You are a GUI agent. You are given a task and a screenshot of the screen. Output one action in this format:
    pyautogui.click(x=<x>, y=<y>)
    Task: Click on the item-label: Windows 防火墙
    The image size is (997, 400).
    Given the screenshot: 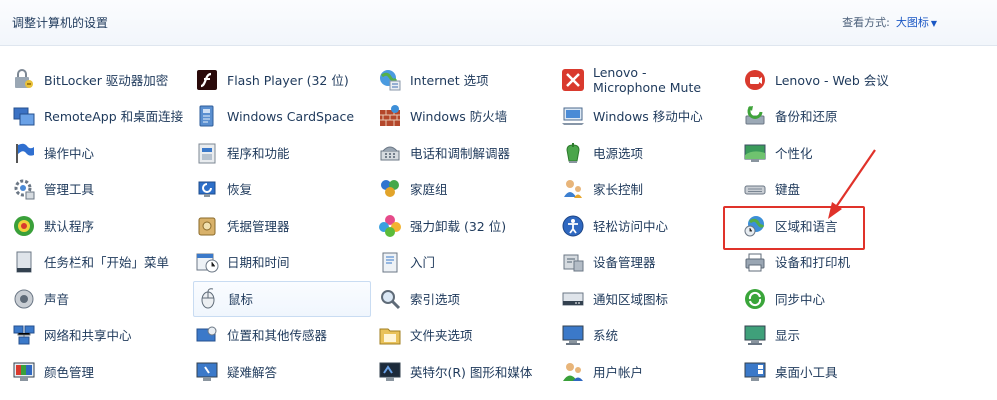 What is the action you would take?
    pyautogui.click(x=459, y=116)
    